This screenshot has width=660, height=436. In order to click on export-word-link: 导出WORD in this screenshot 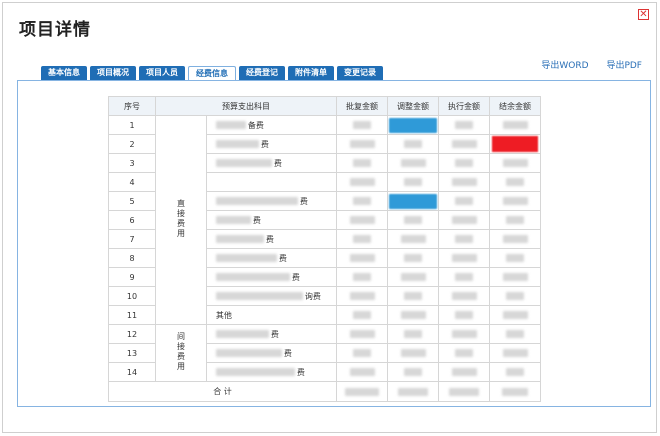, I will do `click(564, 66)`.